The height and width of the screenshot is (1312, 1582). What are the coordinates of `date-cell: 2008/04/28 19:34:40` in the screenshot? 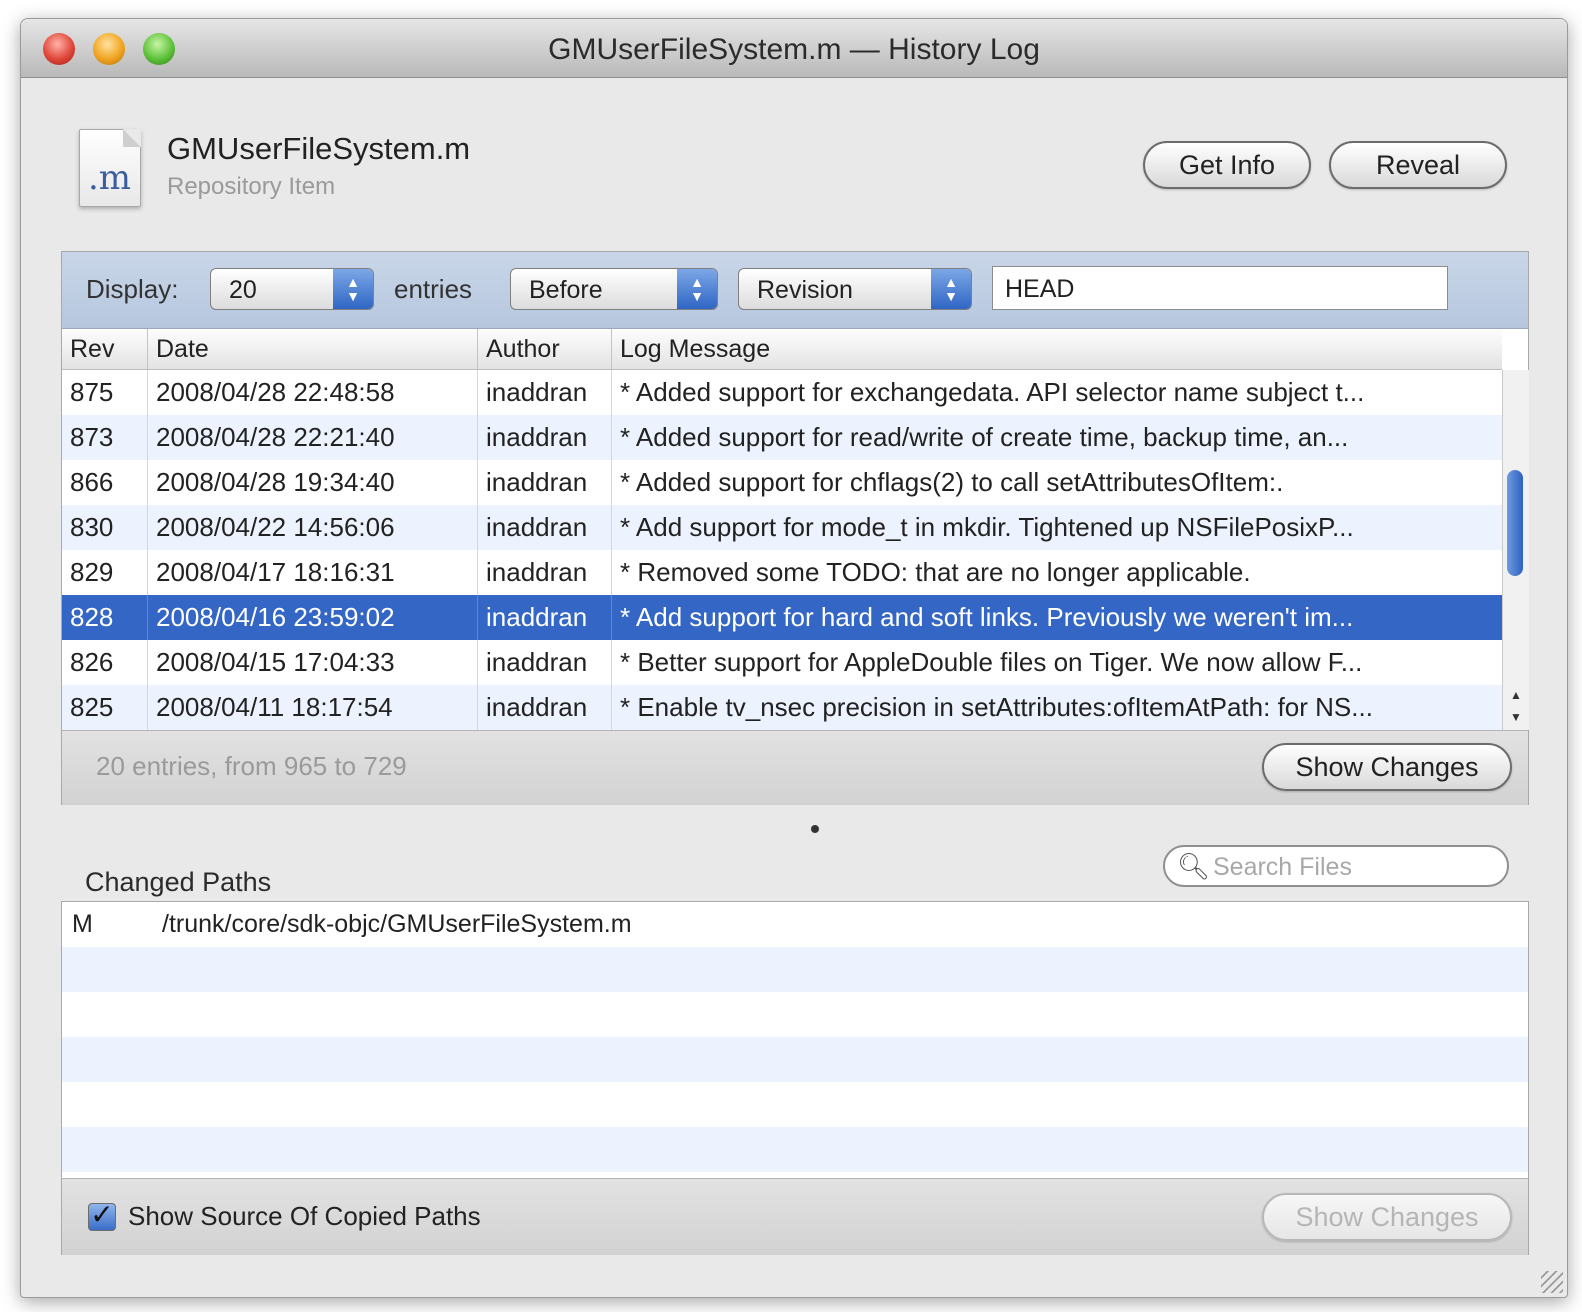 It's located at (313, 482).